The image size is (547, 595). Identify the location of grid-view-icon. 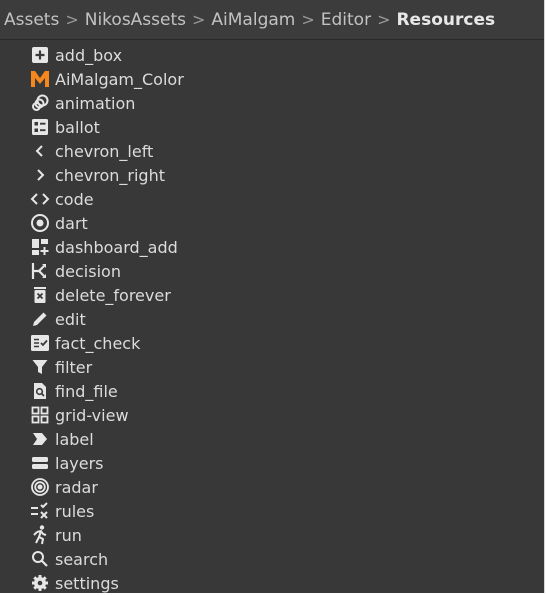
(40, 415).